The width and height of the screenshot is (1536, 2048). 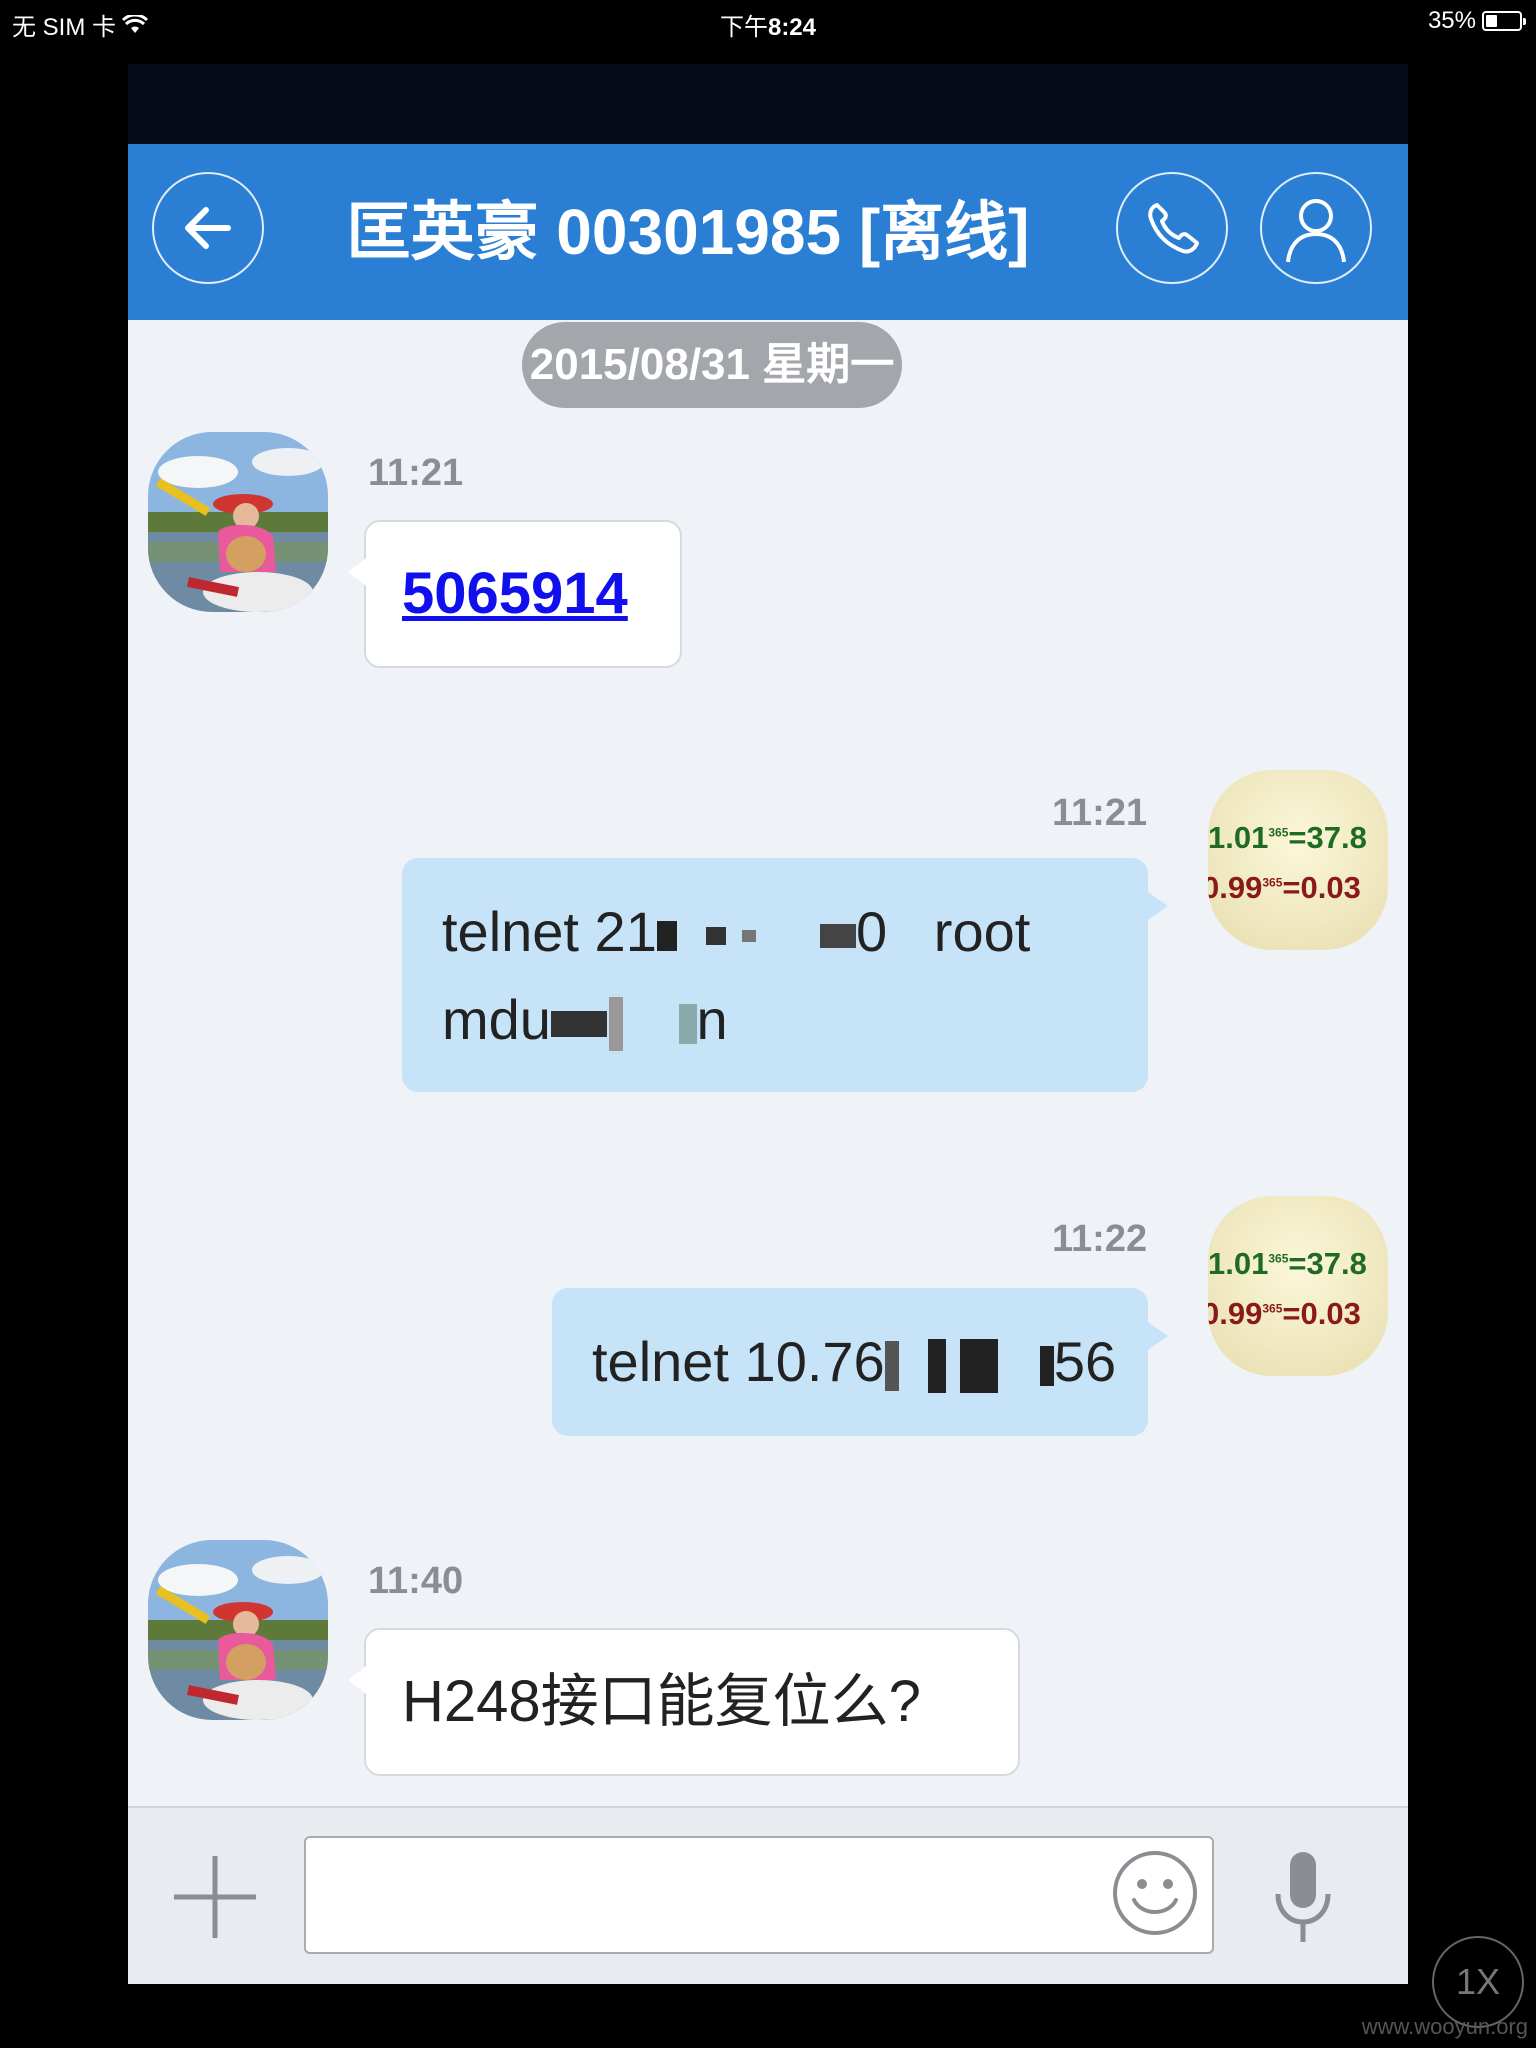 I want to click on emoji-button, so click(x=1155, y=1893).